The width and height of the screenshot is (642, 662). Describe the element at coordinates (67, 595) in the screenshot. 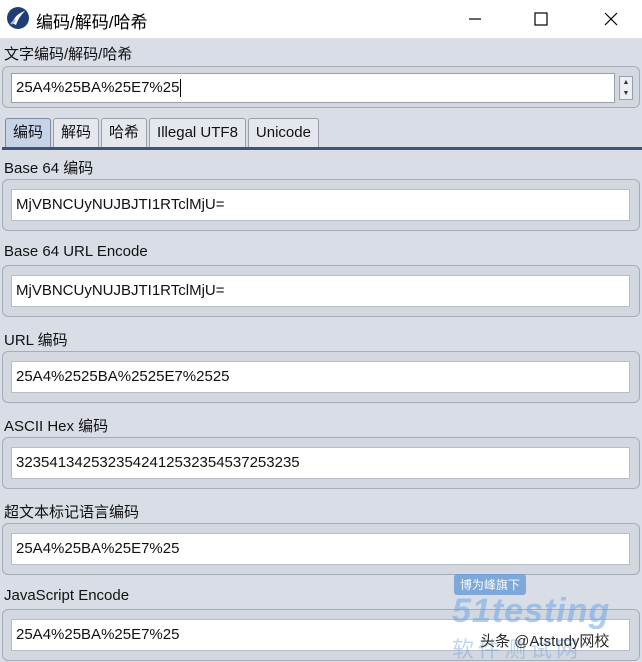

I see `javascript-encode-label: JavaScript Encode` at that location.